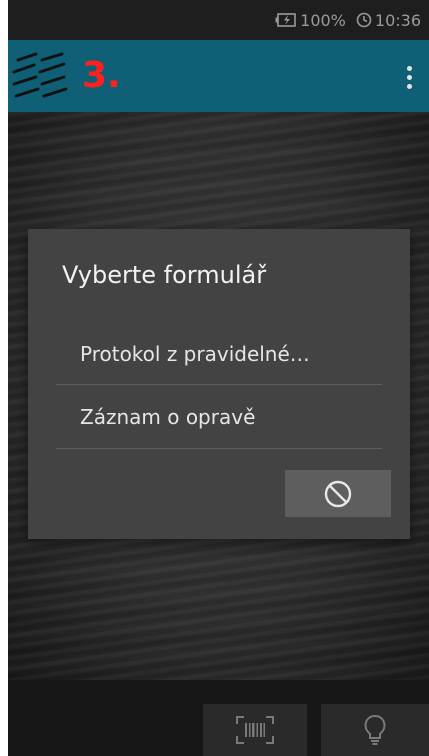 This screenshot has height=756, width=429. Describe the element at coordinates (323, 20) in the screenshot. I see `battery-percent: 100%` at that location.